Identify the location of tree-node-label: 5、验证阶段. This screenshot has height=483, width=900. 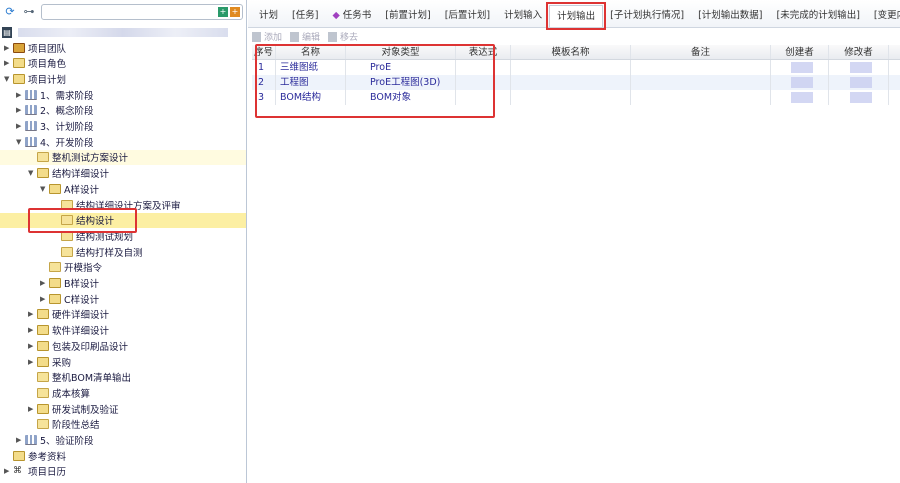
(67, 441).